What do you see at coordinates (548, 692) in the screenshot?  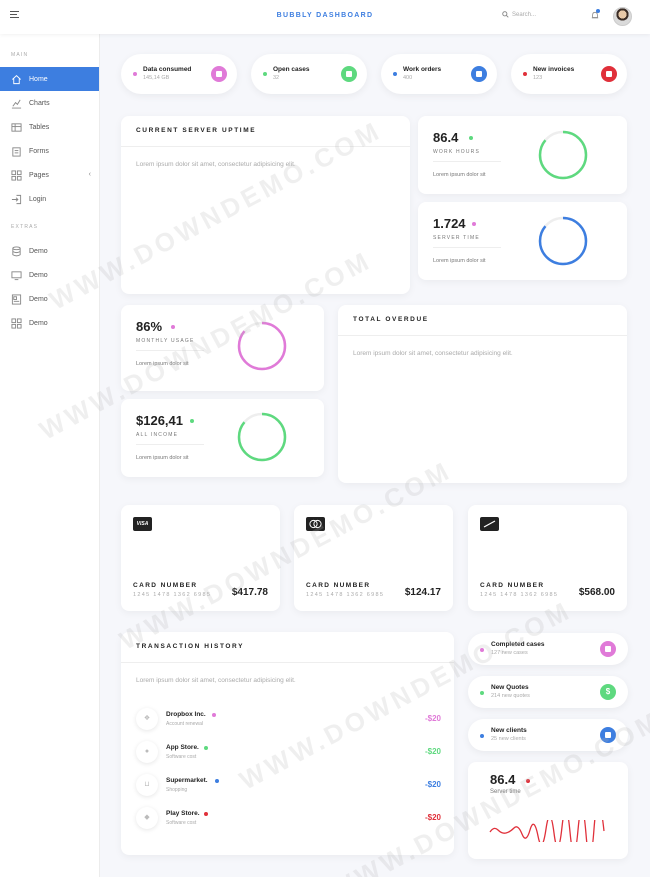 I see `new-quotes-card: New Quotes 214 new quotes $` at bounding box center [548, 692].